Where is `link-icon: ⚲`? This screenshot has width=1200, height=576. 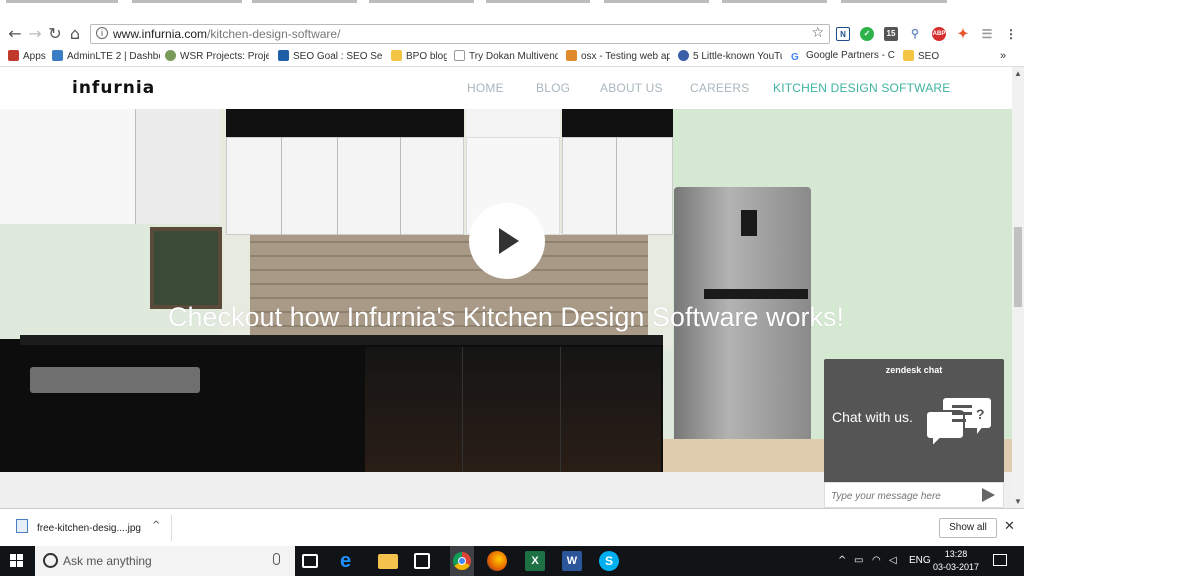 link-icon: ⚲ is located at coordinates (915, 34).